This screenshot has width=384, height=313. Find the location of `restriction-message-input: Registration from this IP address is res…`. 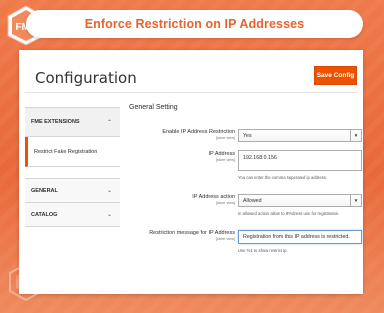

restriction-message-input: Registration from this IP address is res… is located at coordinates (300, 237).